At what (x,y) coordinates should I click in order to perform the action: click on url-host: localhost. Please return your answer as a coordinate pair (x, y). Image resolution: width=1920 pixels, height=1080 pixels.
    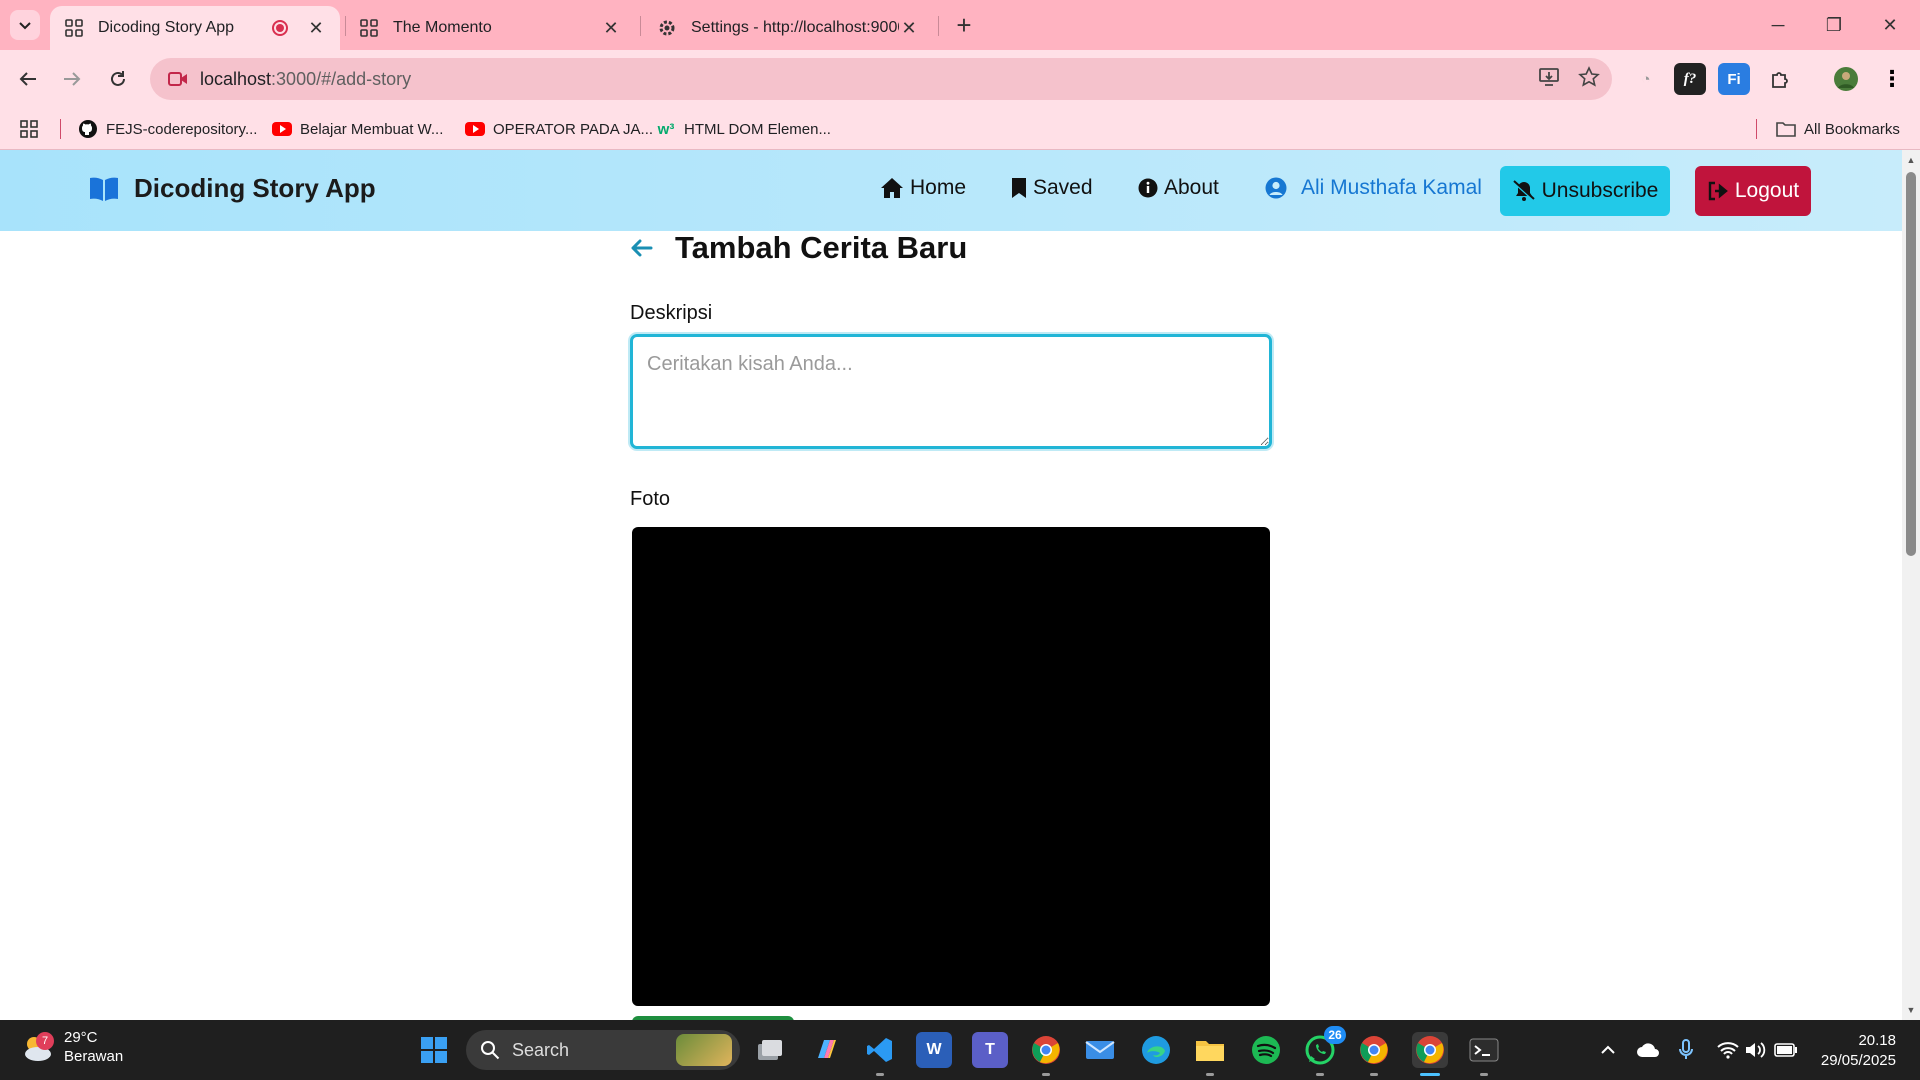
    Looking at the image, I should click on (236, 78).